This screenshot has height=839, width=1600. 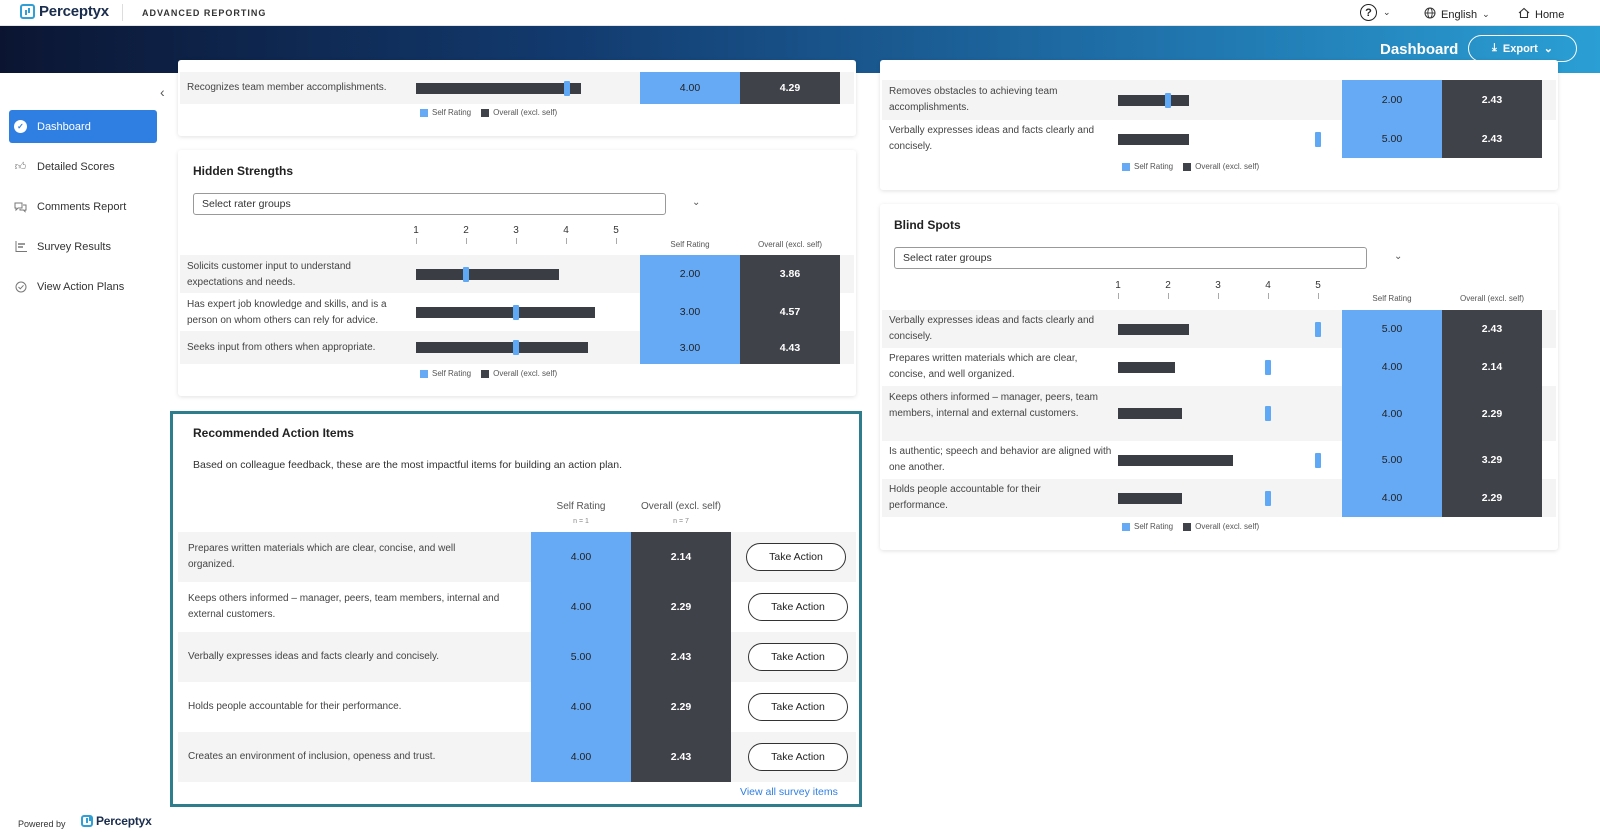 What do you see at coordinates (83, 166) in the screenshot?
I see `sidebar-item-detailed-scores: 👍︎ Detailed Scores` at bounding box center [83, 166].